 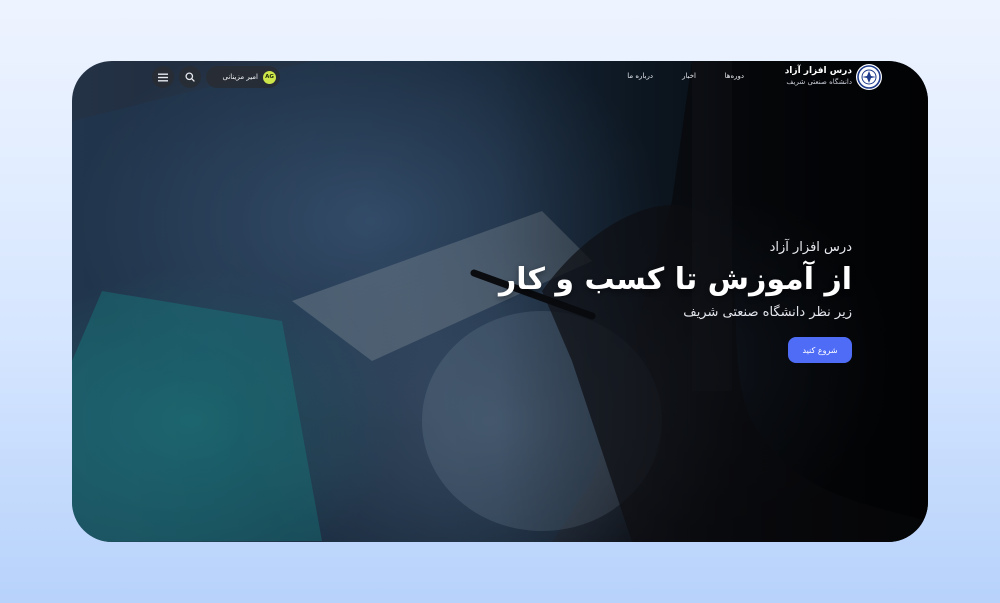 I want to click on nav-item-news: اخبار, so click(x=689, y=79).